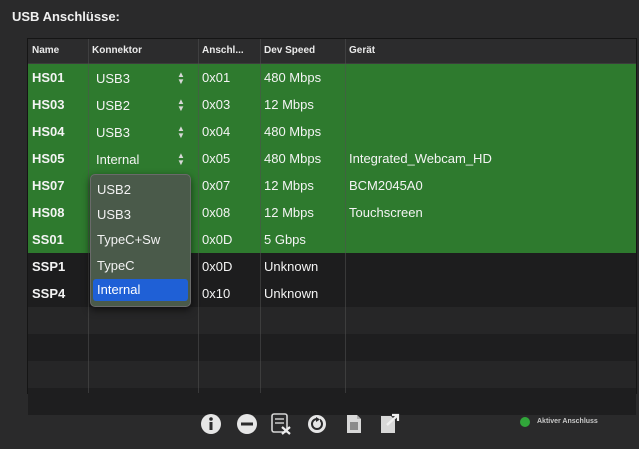 The image size is (639, 449). Describe the element at coordinates (211, 424) in the screenshot. I see `info-icon` at that location.